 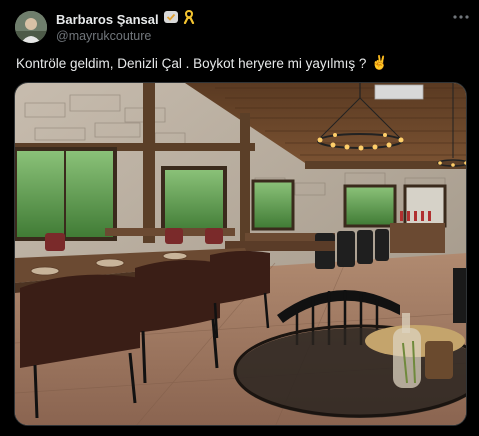 I want to click on yellow-ribbon-icon, so click(x=189, y=19).